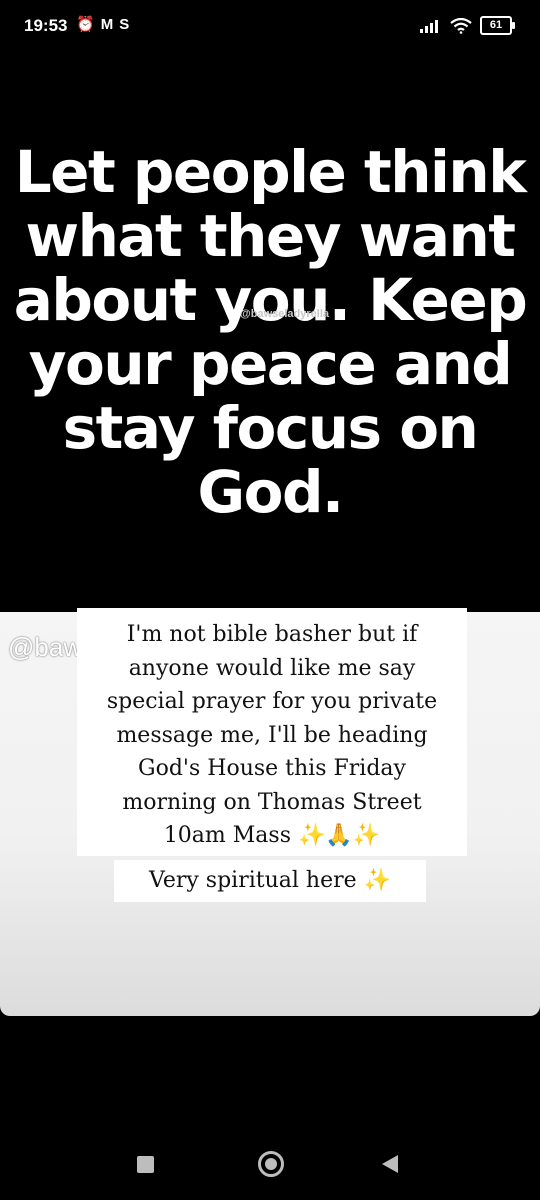 The height and width of the screenshot is (1200, 540). I want to click on quote-line: your peace and, so click(270, 364).